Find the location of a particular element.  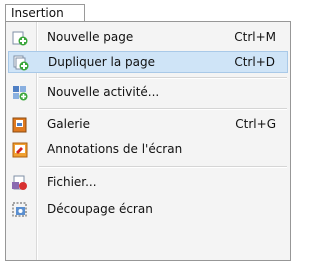

menu-item-label: Annotations de l'écran is located at coordinates (115, 149).